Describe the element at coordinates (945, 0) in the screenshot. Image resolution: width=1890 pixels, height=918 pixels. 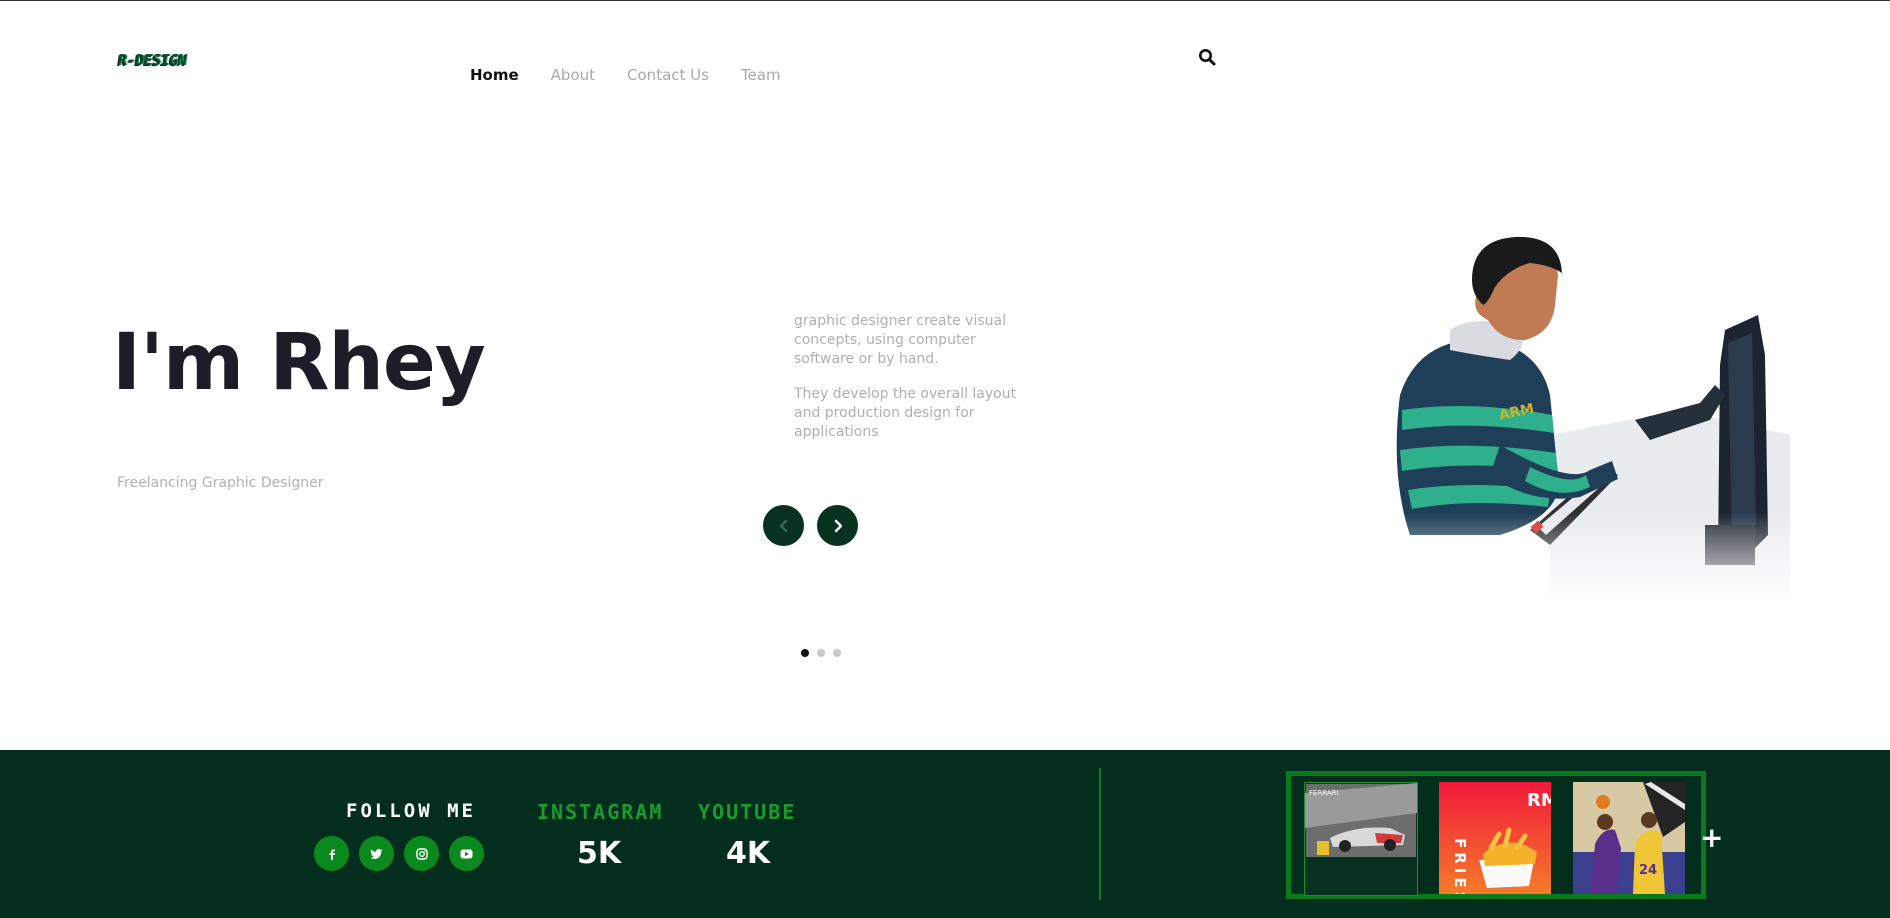
I see `top-border` at that location.